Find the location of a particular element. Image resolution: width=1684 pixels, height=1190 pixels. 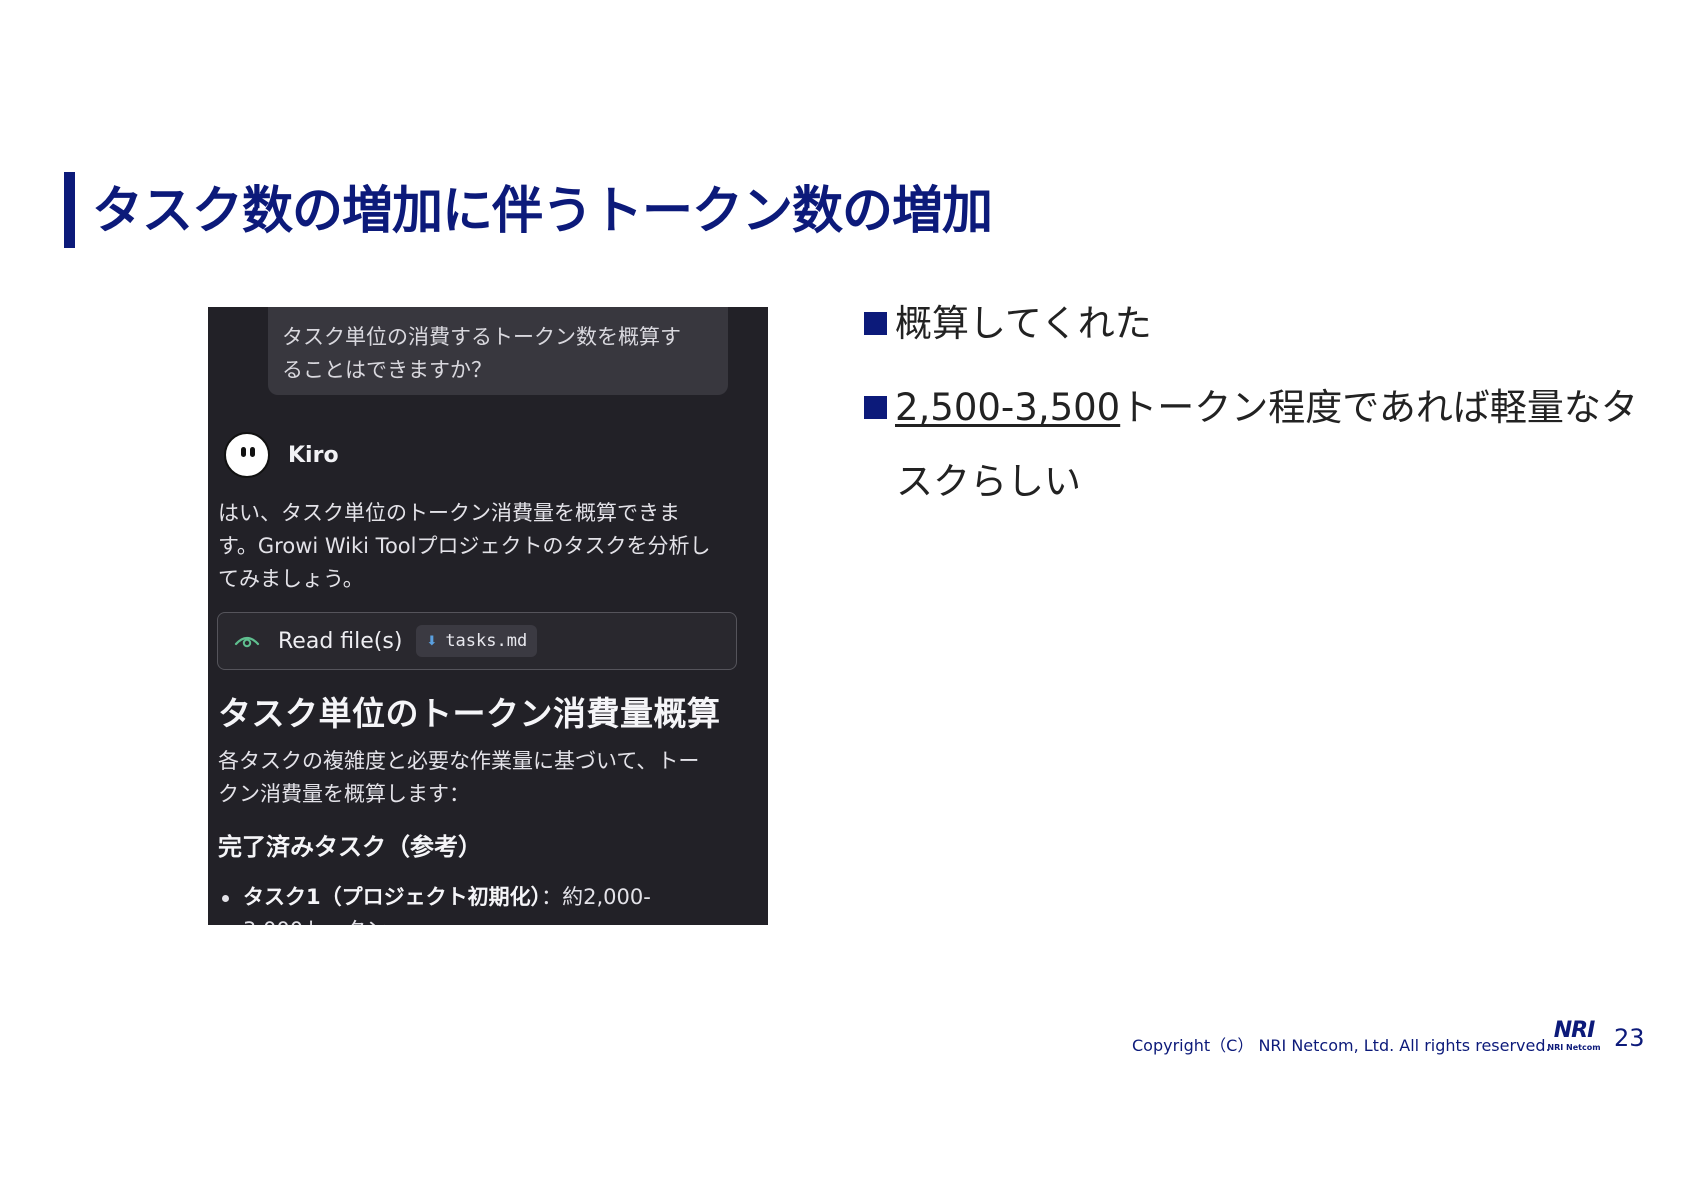

nri-netcom-logo: NRI NRI Netcom is located at coordinates (1574, 1038).